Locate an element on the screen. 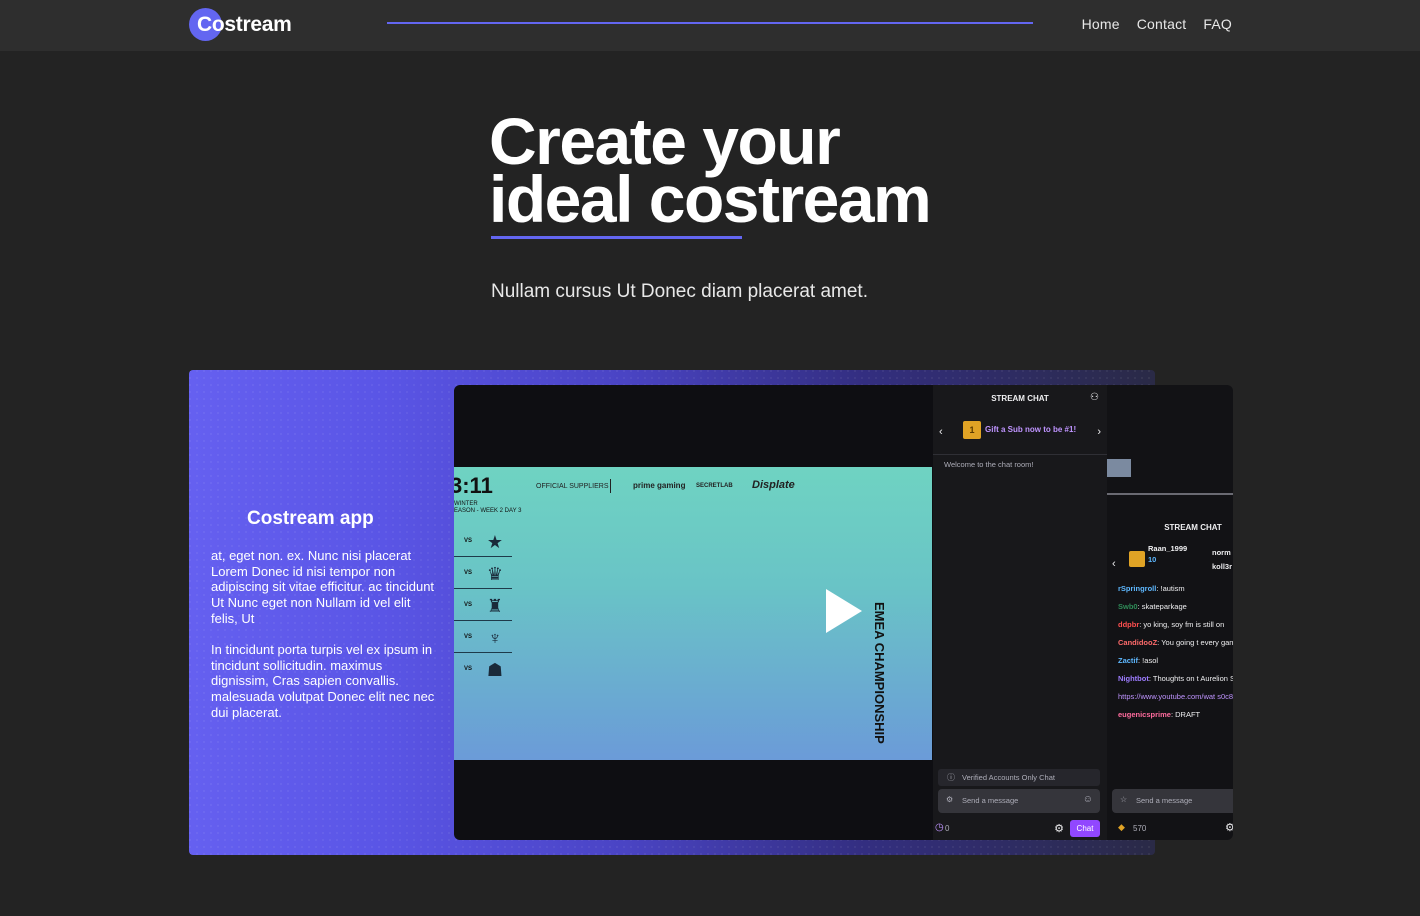 This screenshot has height=916, width=1420. top-gifter: Raan_1999 10 is located at coordinates (1167, 554).